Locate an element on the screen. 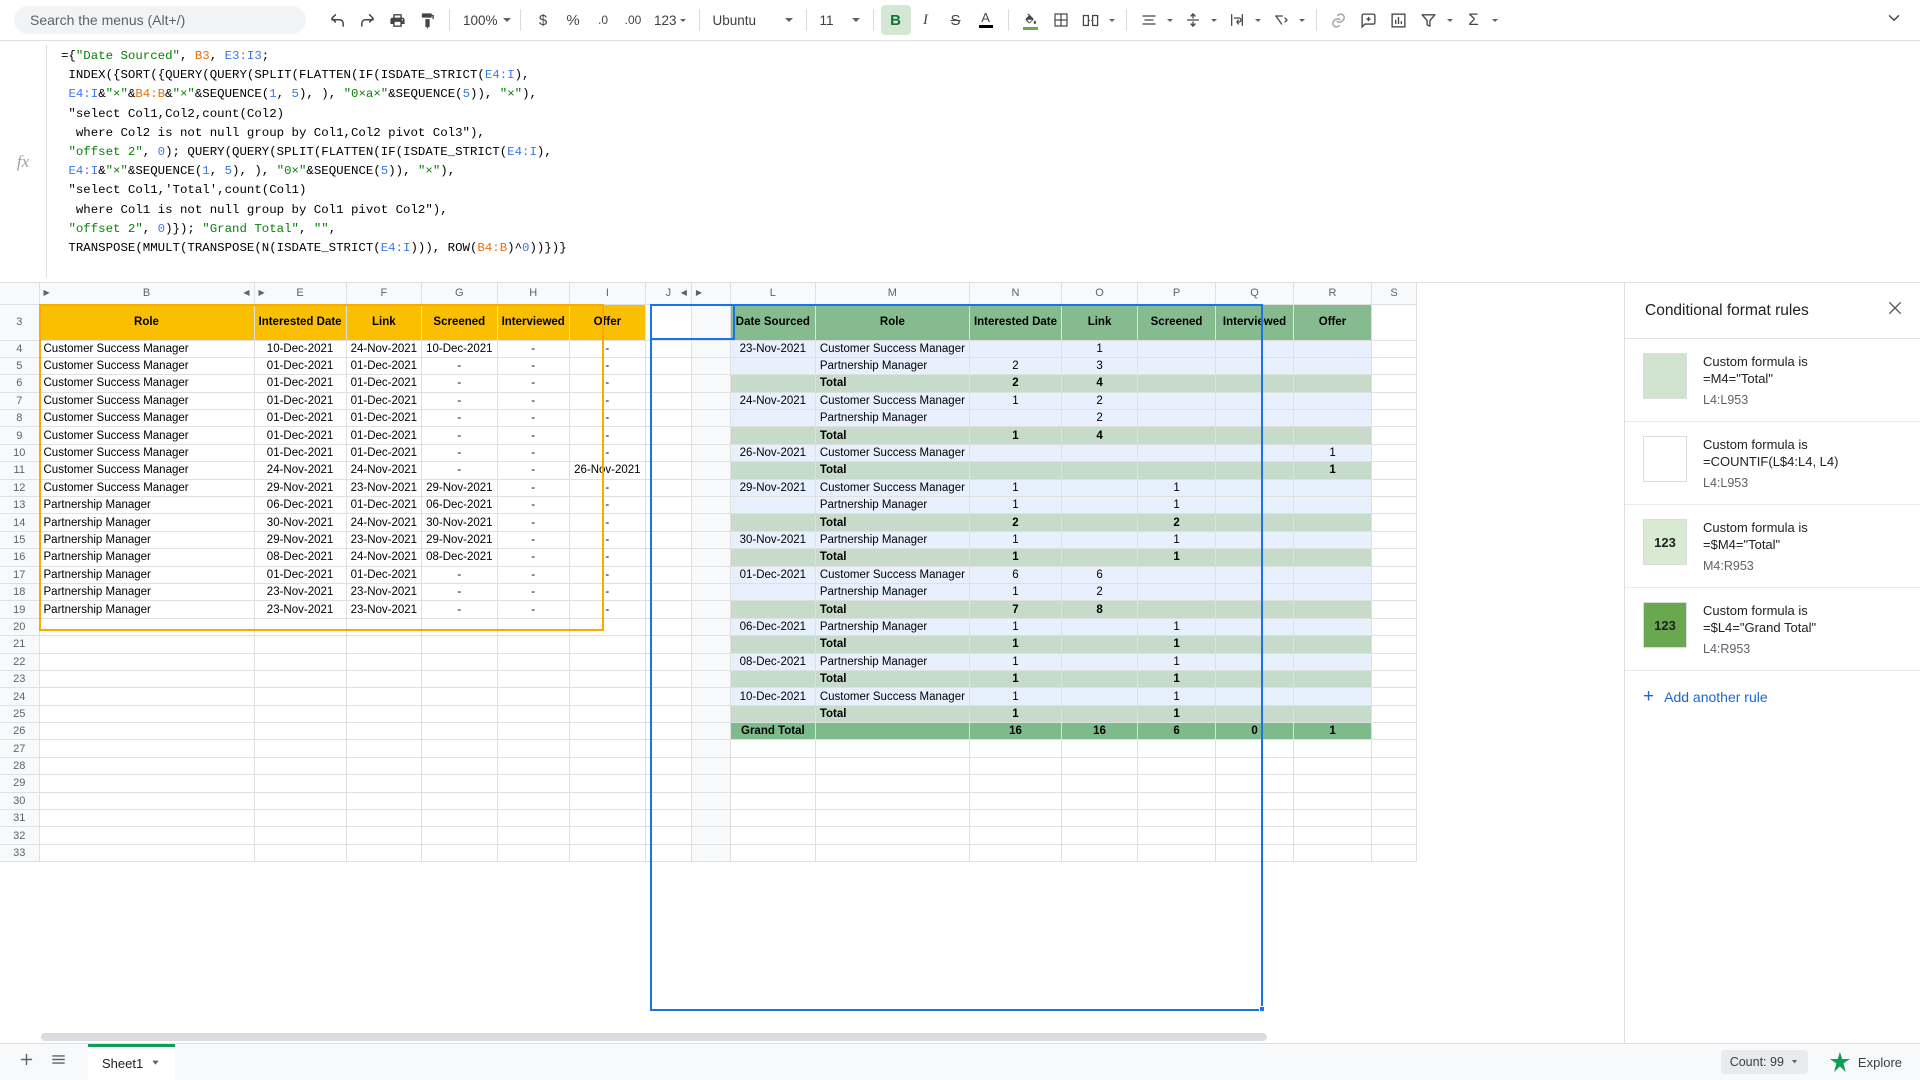 The width and height of the screenshot is (1920, 1080). column-header-P: P is located at coordinates (1177, 294).